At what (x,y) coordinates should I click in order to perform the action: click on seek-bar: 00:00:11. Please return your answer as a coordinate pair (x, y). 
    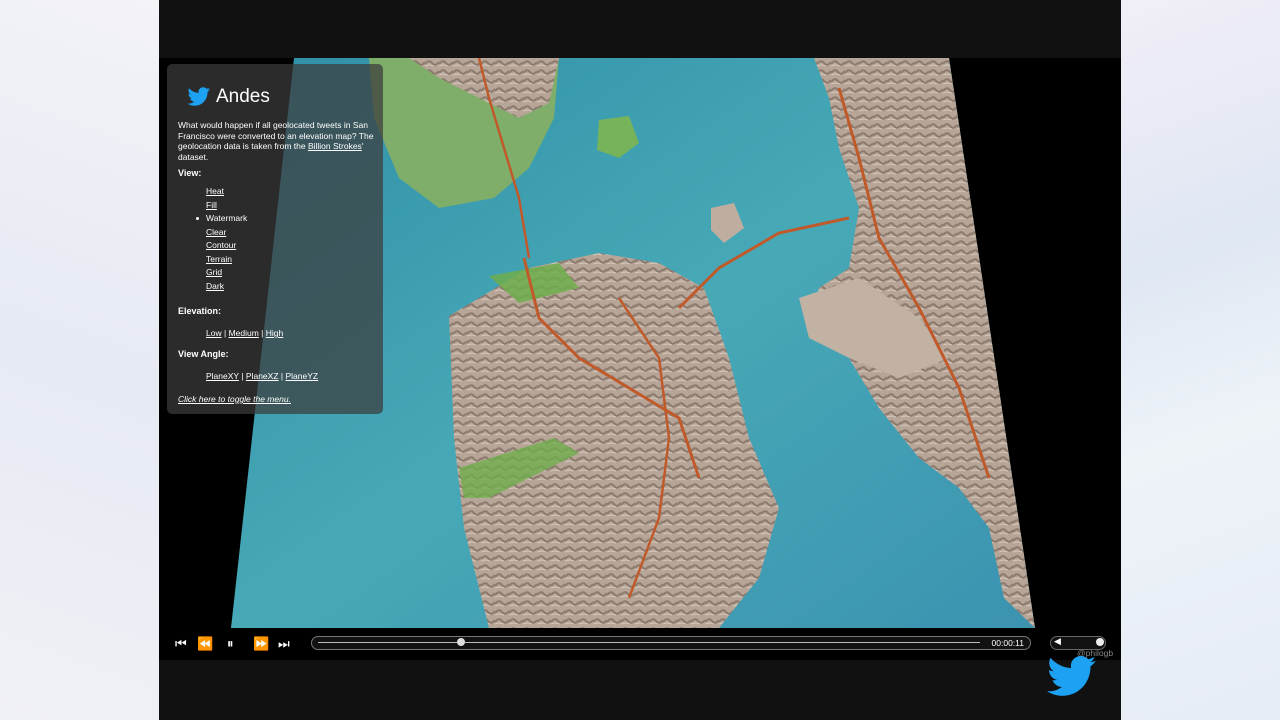
    Looking at the image, I should click on (671, 643).